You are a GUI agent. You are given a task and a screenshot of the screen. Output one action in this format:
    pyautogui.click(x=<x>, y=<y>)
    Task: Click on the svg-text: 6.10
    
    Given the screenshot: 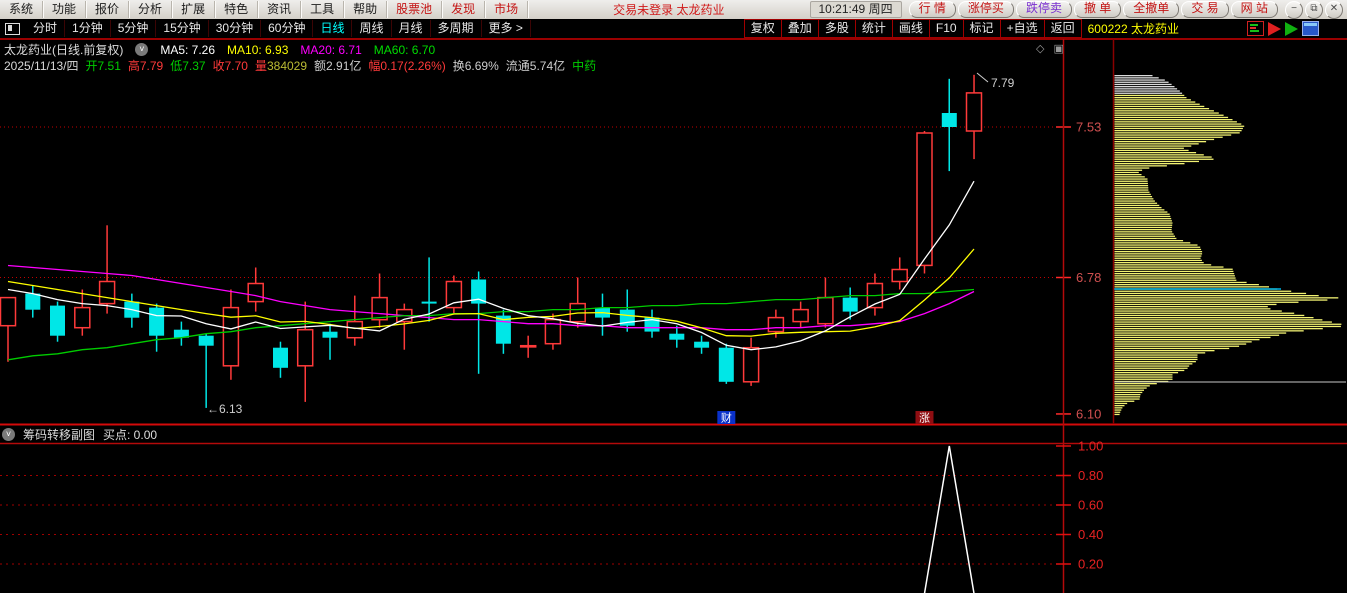 What is the action you would take?
    pyautogui.click(x=1088, y=413)
    